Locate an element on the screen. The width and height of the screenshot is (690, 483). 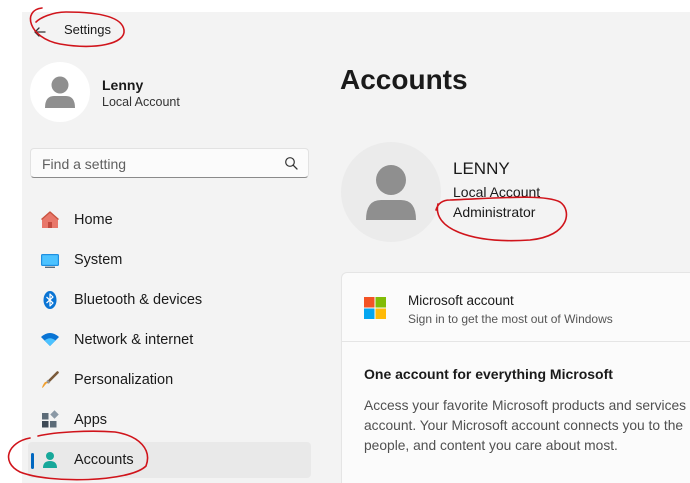
user-account-type: Local Account is located at coordinates (141, 102).